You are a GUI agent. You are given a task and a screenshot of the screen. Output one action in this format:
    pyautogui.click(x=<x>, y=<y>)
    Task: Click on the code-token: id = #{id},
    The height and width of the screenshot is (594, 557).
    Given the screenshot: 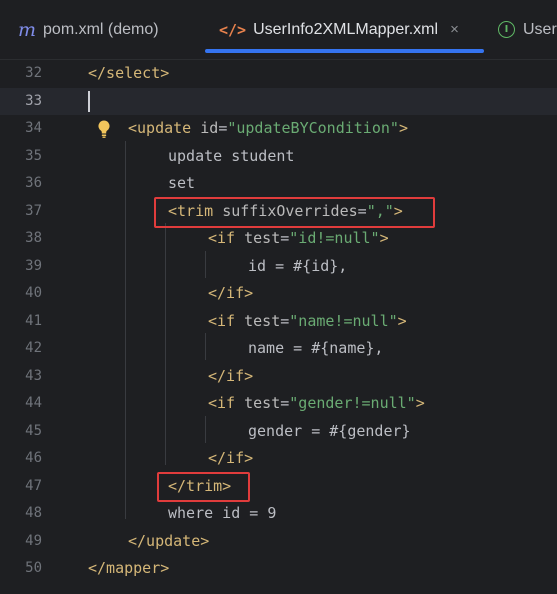 What is the action you would take?
    pyautogui.click(x=298, y=265)
    